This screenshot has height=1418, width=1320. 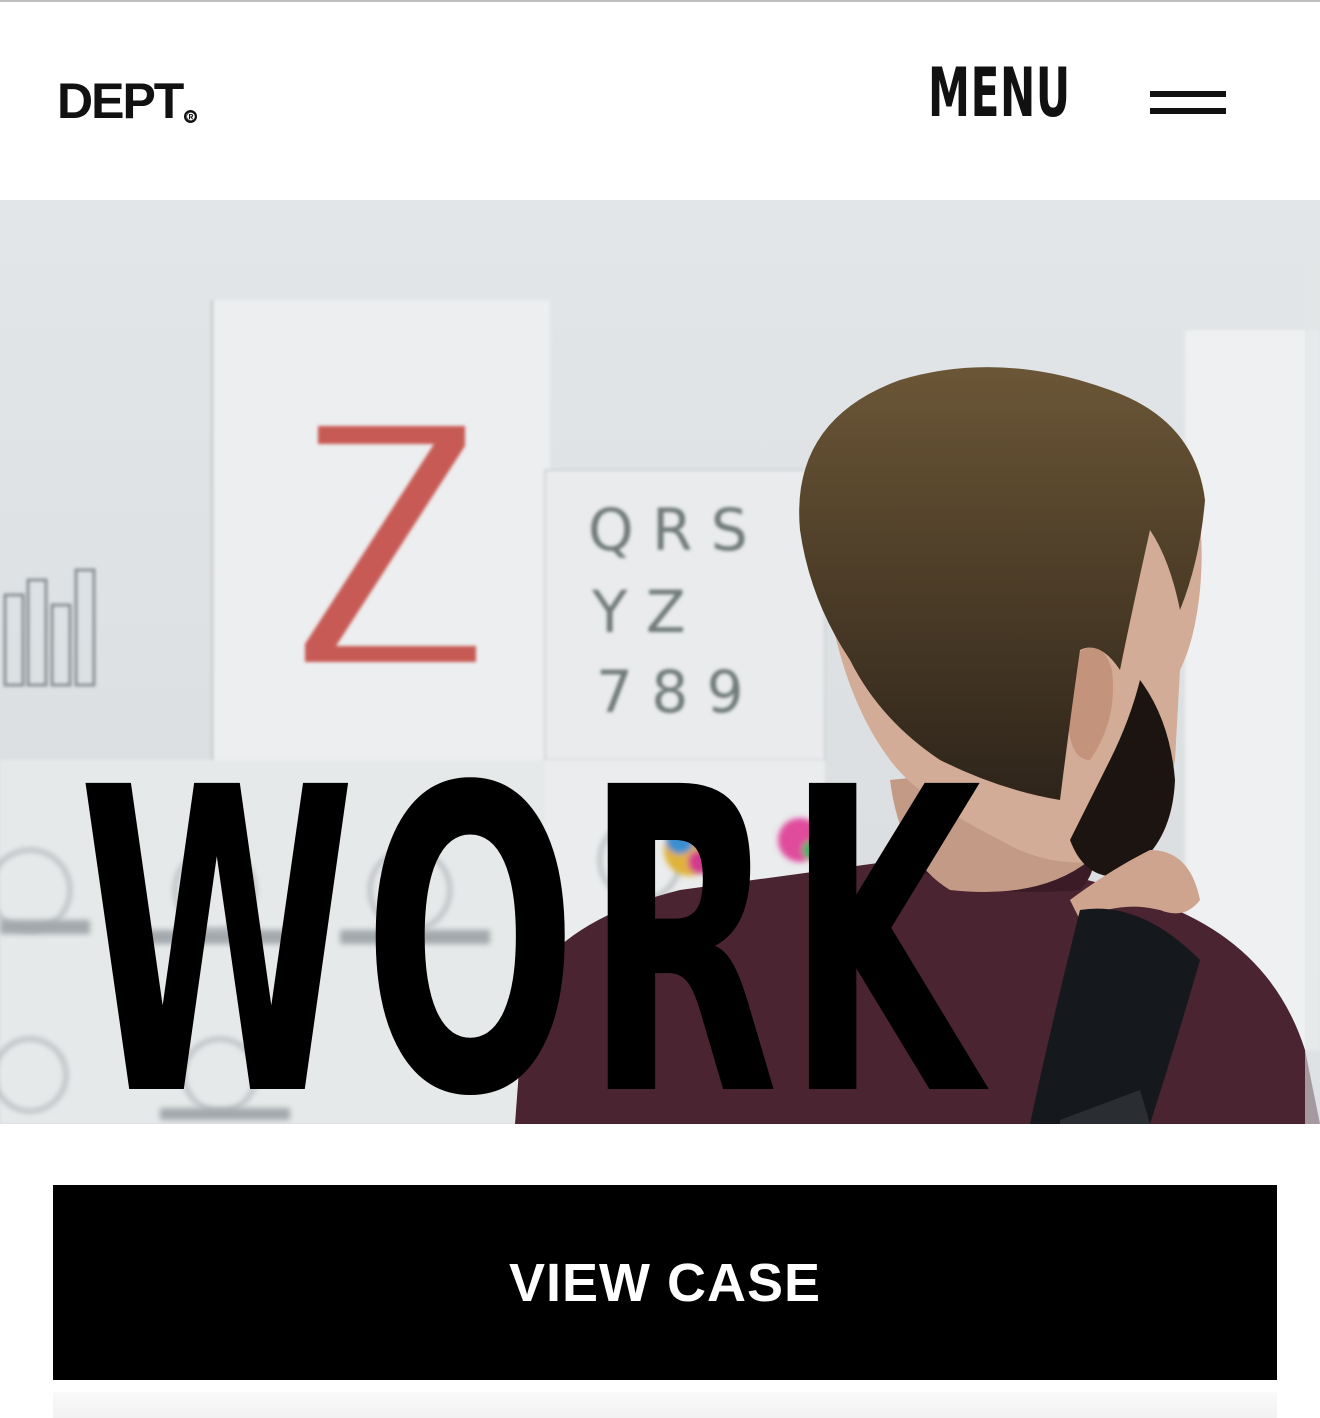 I want to click on svg-text: Q R S, so click(x=668, y=530).